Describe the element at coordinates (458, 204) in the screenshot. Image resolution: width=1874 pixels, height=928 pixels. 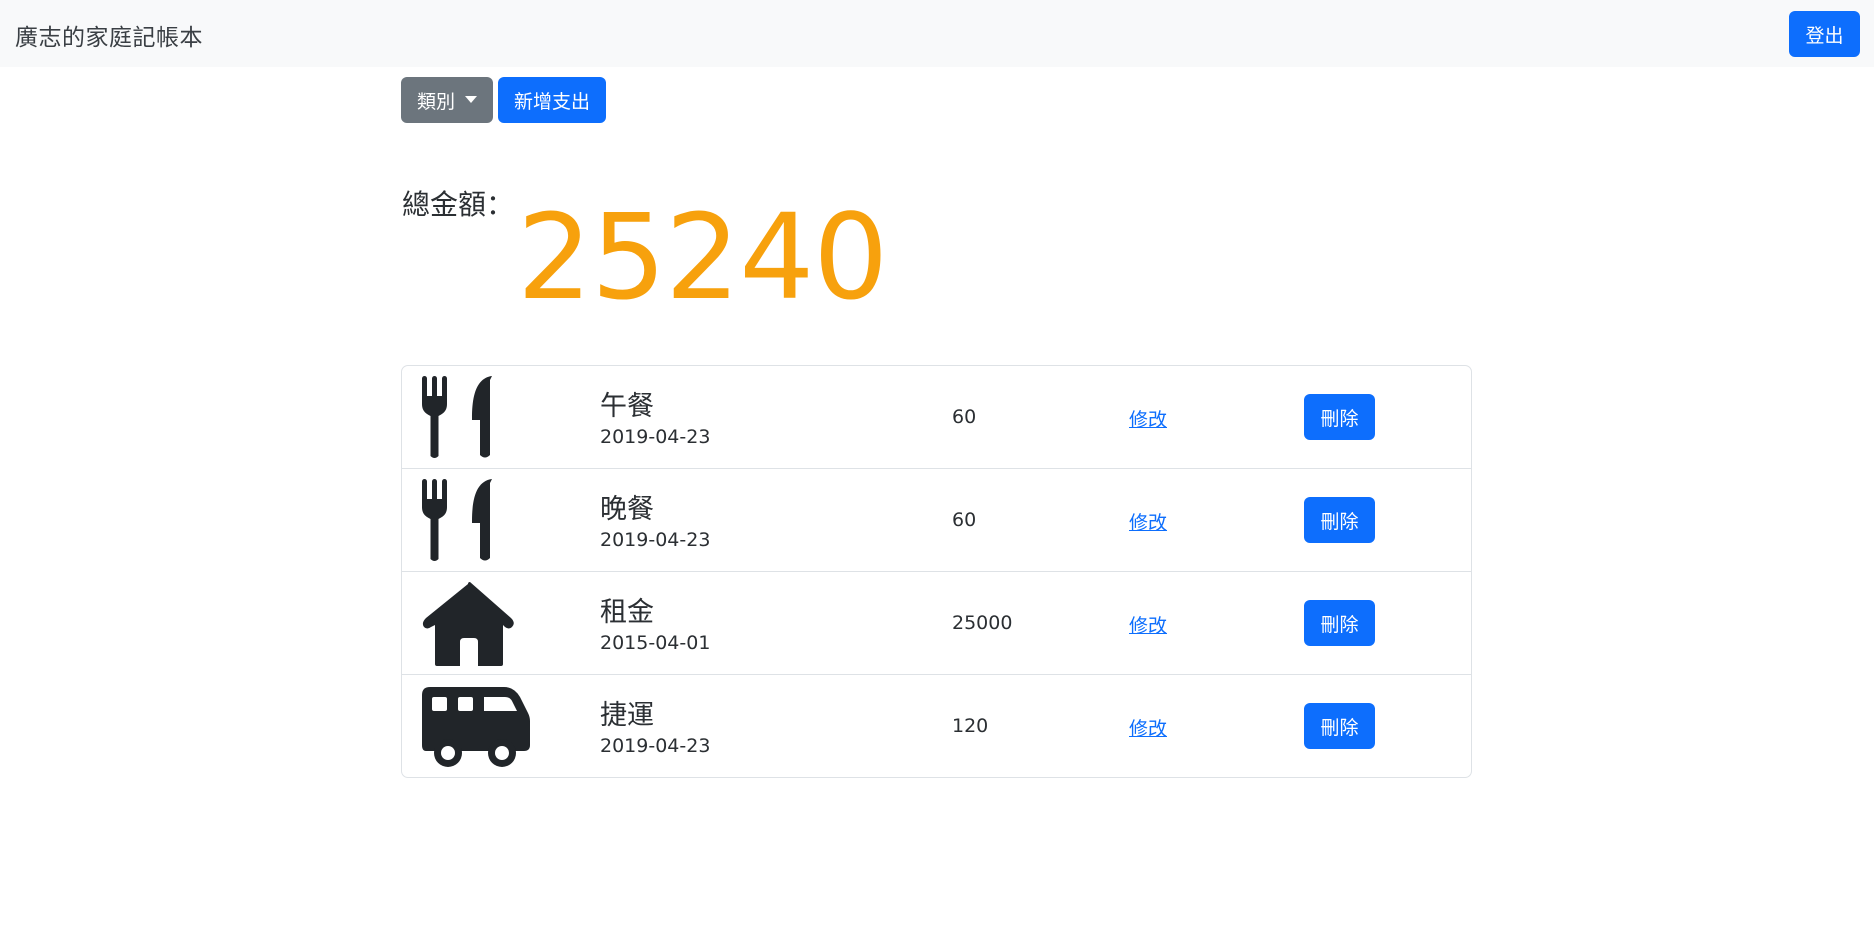
I see `total-label: 總金額：` at that location.